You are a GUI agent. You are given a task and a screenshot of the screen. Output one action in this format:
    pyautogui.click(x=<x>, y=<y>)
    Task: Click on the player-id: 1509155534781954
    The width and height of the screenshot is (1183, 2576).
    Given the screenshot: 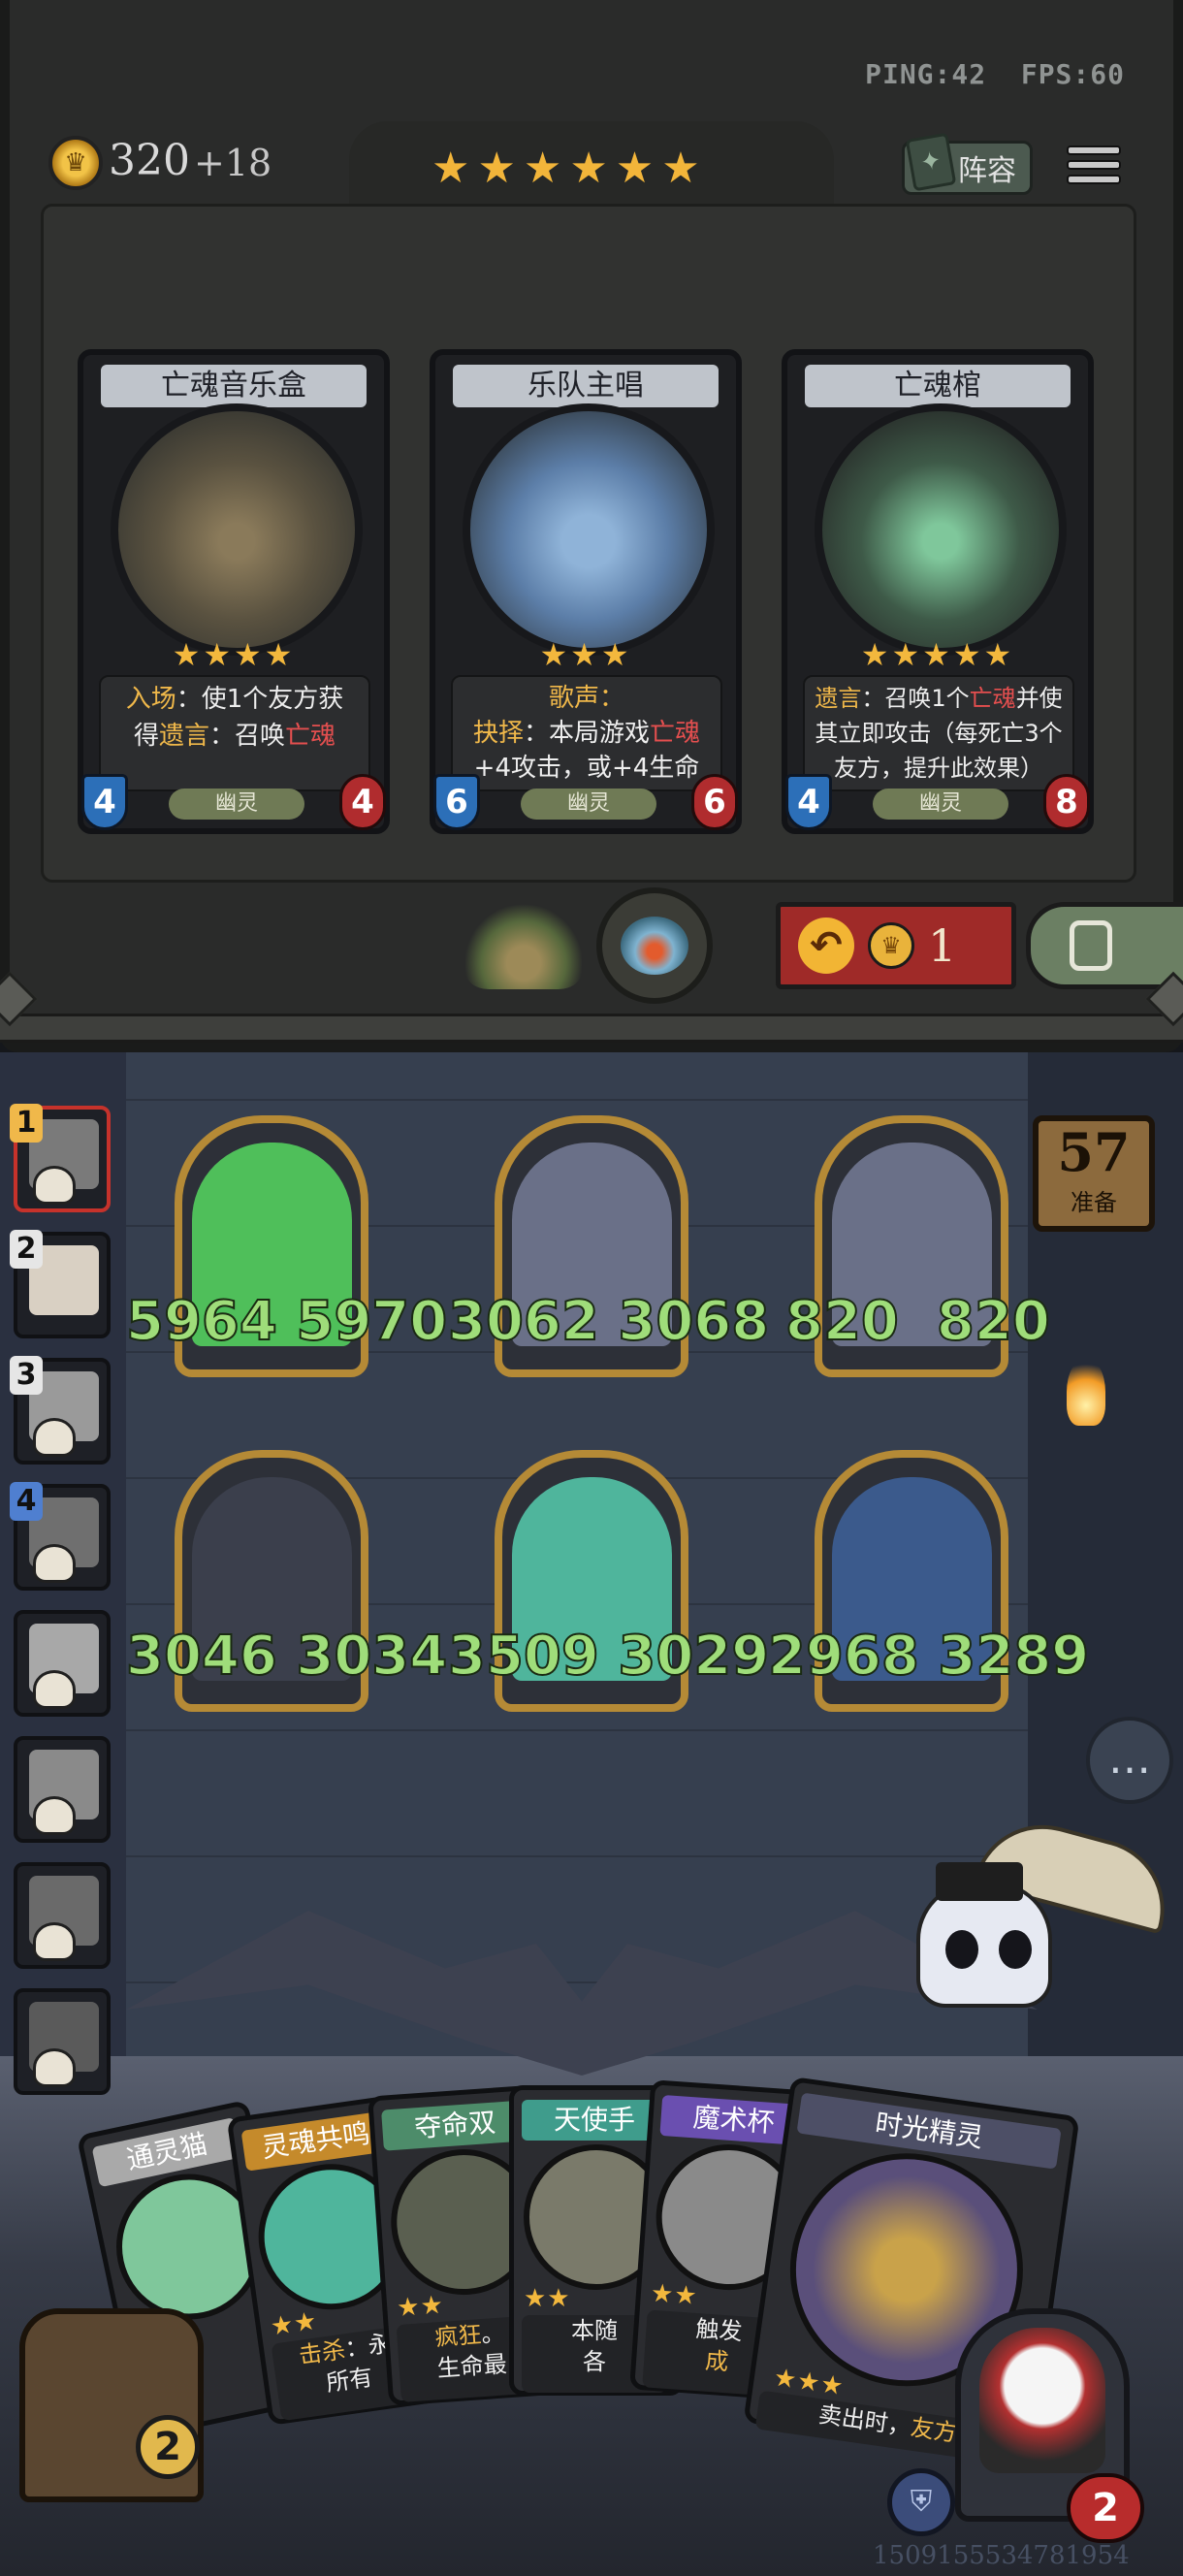 What is the action you would take?
    pyautogui.click(x=1001, y=2555)
    